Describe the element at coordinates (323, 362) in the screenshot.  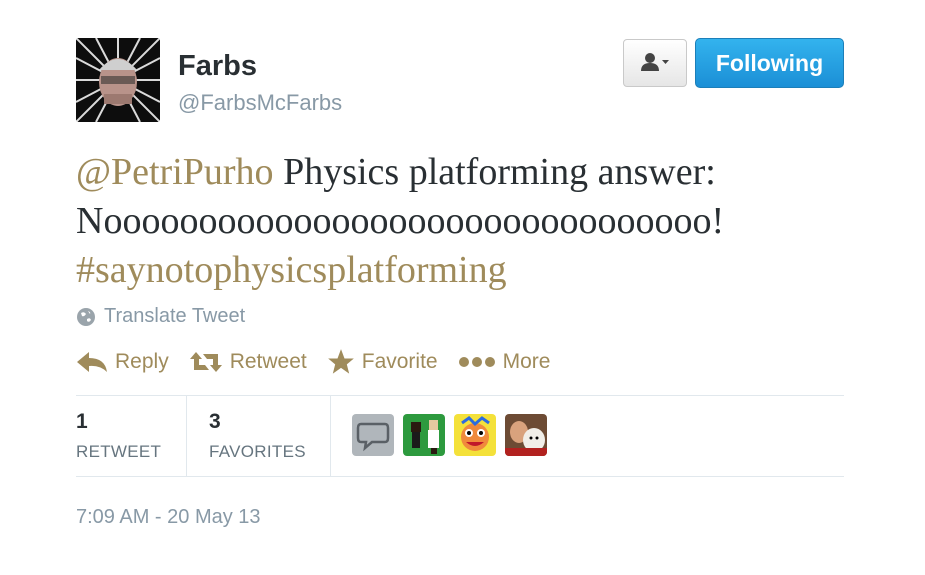
I see `tweet-actions: Reply Retweet Favorite More` at that location.